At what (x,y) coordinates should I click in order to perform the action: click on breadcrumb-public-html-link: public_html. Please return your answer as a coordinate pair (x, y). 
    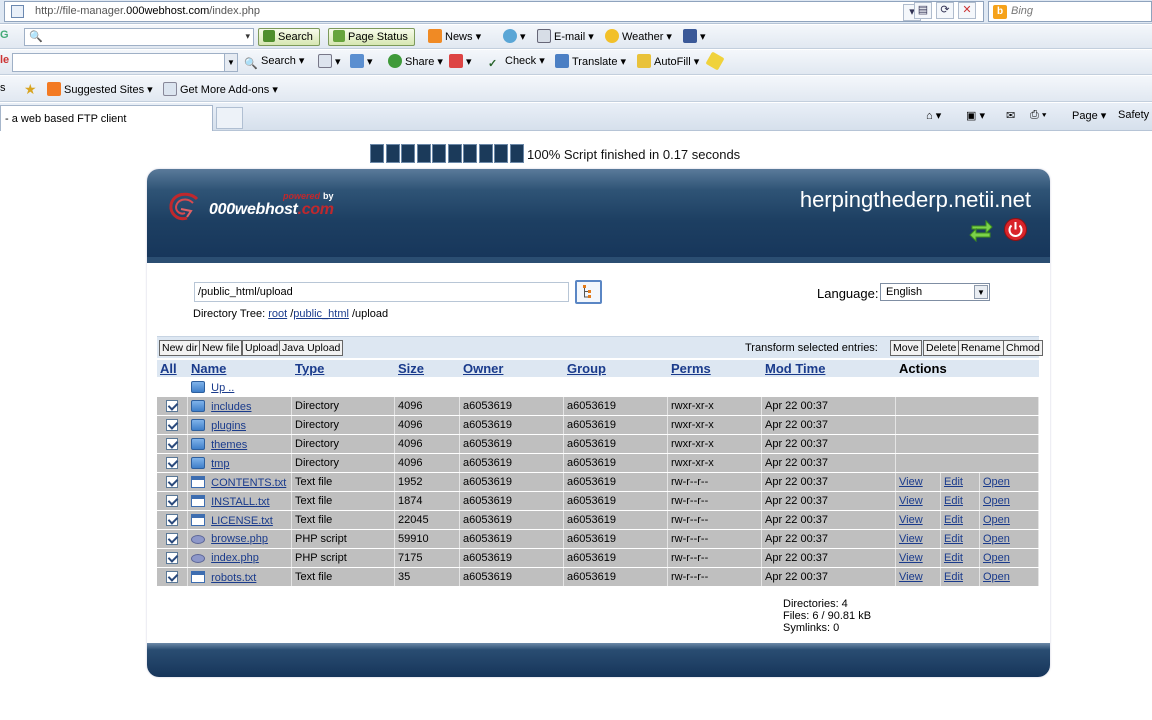
    Looking at the image, I should click on (321, 314).